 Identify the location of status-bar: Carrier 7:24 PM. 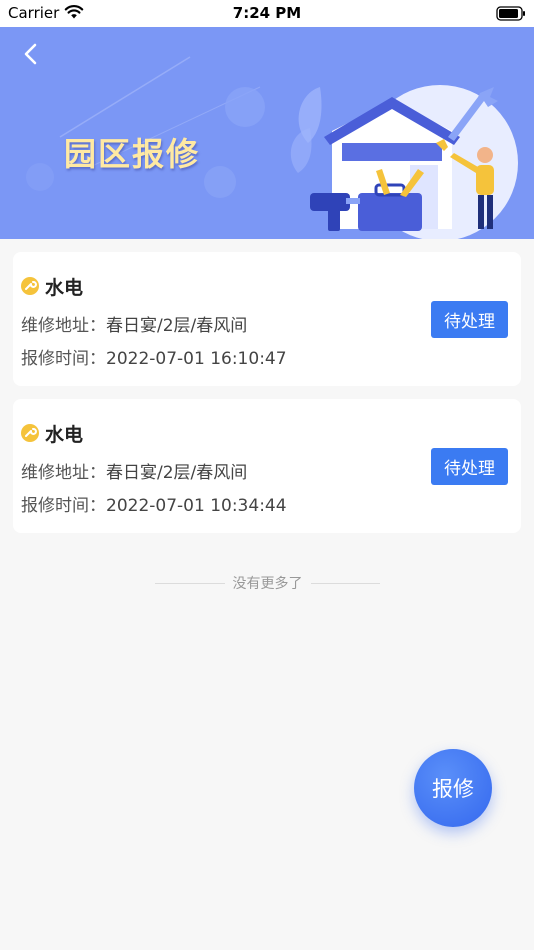
(267, 13).